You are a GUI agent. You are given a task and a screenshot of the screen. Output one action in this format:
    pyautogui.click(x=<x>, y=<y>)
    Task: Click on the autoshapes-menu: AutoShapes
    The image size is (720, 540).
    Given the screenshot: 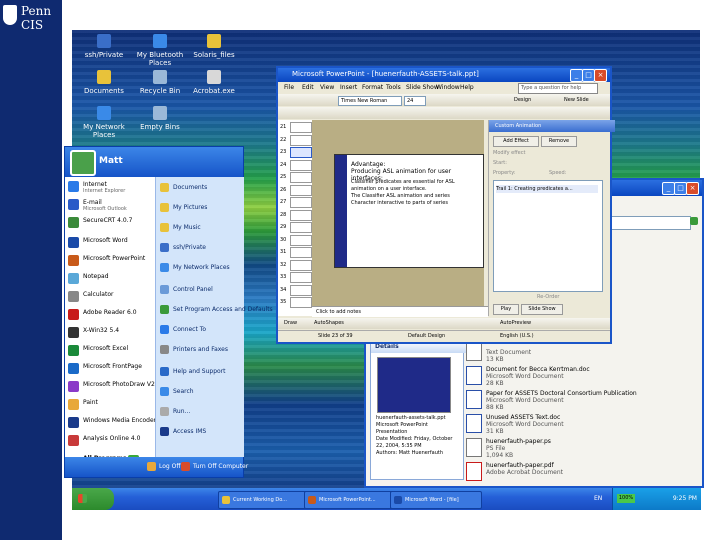 What is the action you would take?
    pyautogui.click(x=329, y=323)
    